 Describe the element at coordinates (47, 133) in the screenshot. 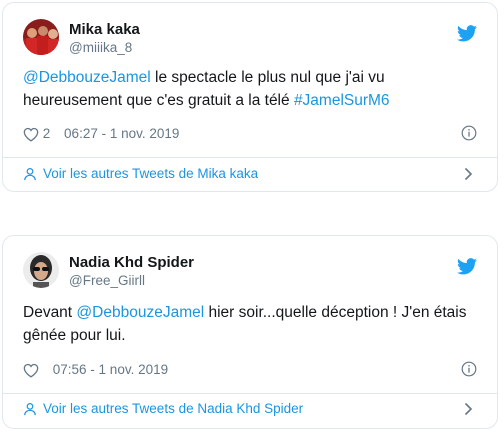

I see `like-count: 2` at that location.